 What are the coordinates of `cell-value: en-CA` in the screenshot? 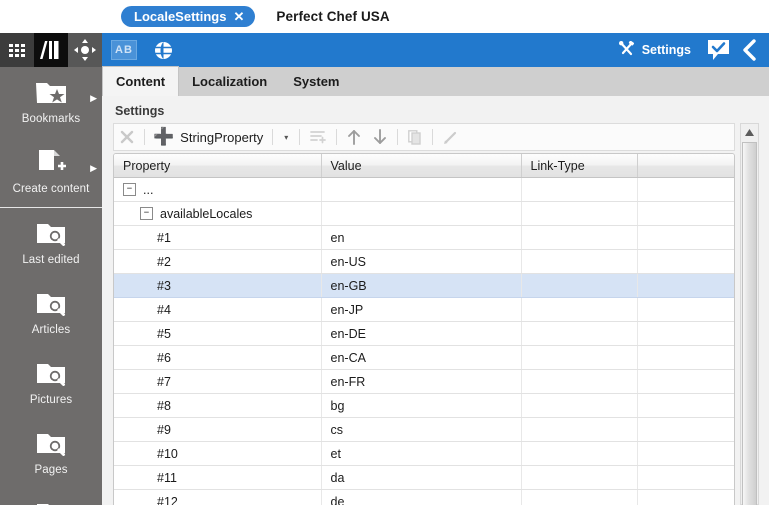 It's located at (421, 357).